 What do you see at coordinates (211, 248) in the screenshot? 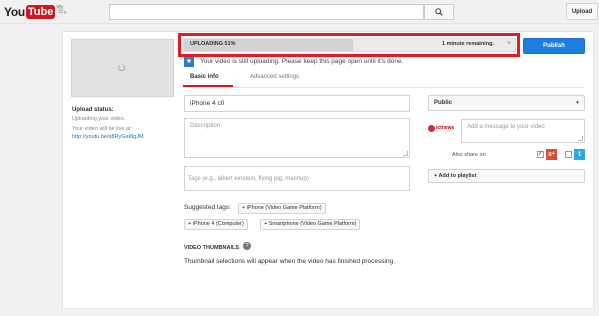
I see `thumbnails-heading: VIDEO THUMBNAILS` at bounding box center [211, 248].